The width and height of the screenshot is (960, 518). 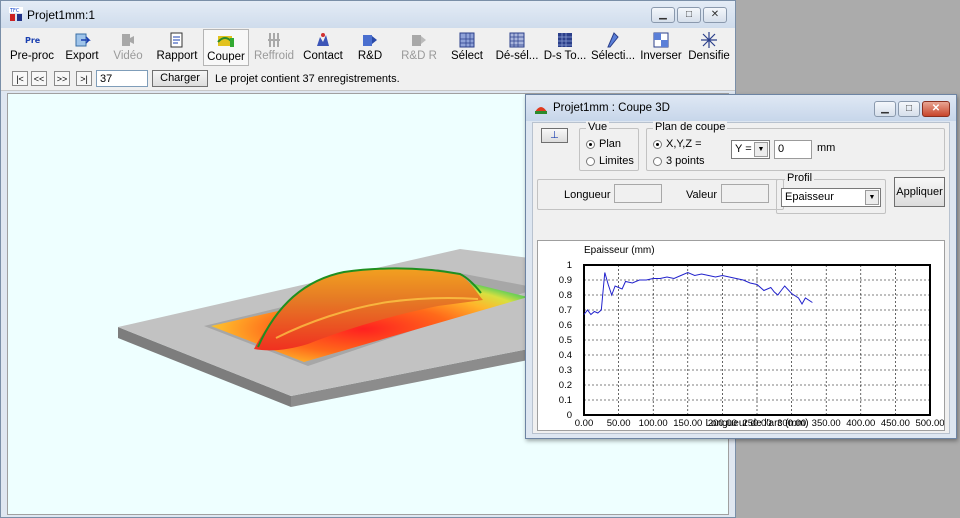 I want to click on maximize-button: □, so click(x=689, y=15).